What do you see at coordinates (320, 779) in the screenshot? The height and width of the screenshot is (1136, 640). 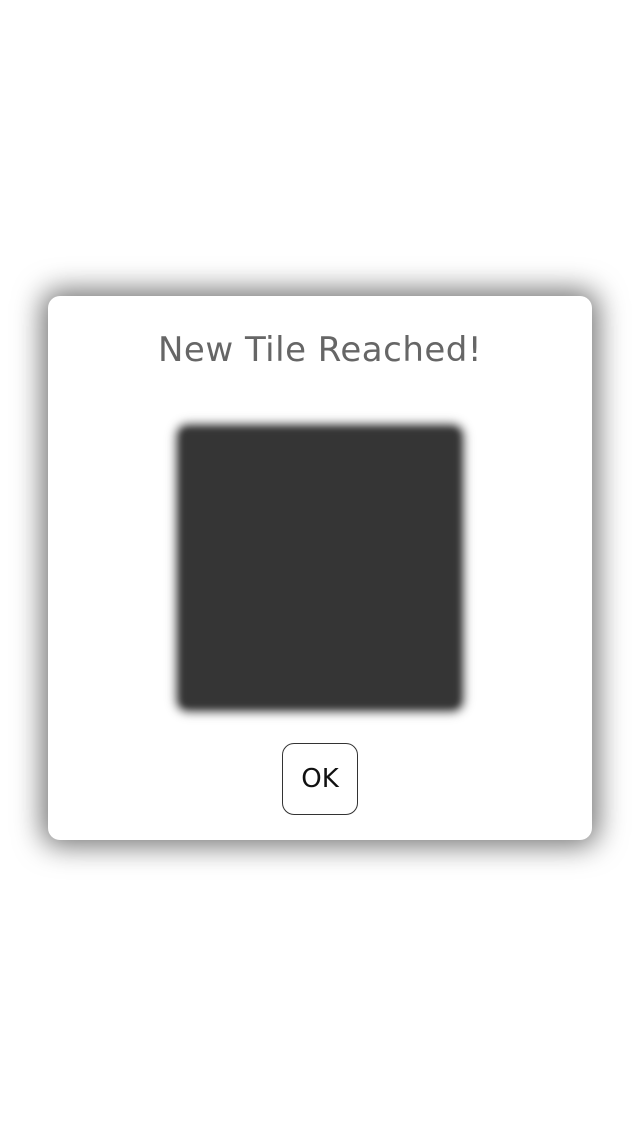 I see `ok-button: OK` at bounding box center [320, 779].